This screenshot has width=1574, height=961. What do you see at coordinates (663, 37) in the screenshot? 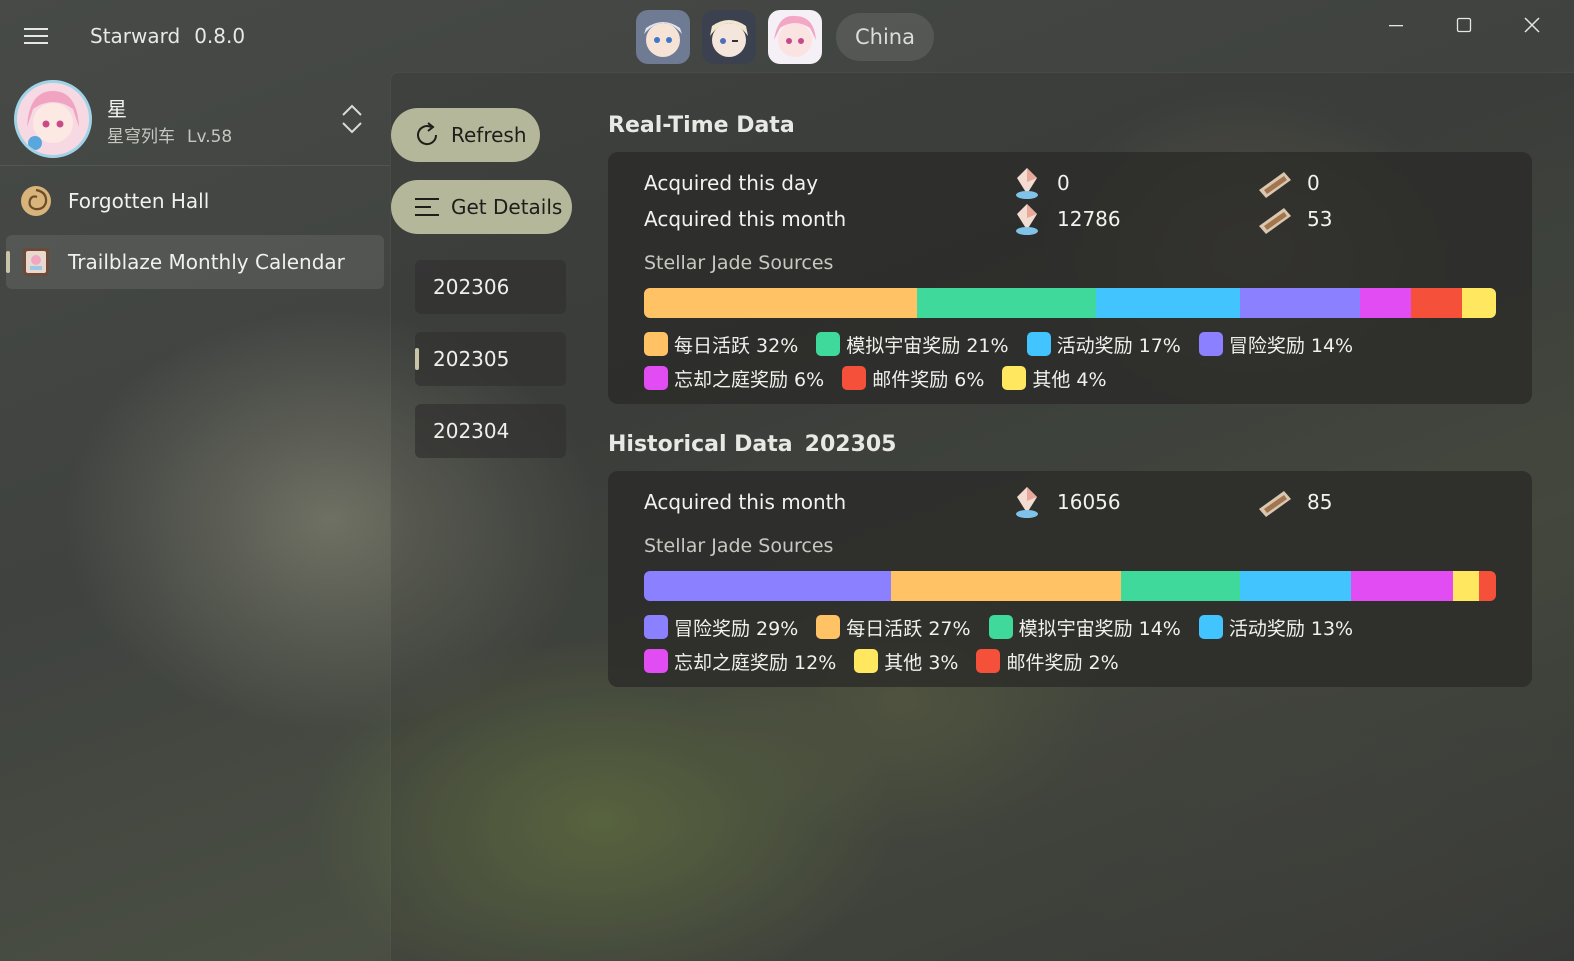
I see `game-avatar-genshin` at bounding box center [663, 37].